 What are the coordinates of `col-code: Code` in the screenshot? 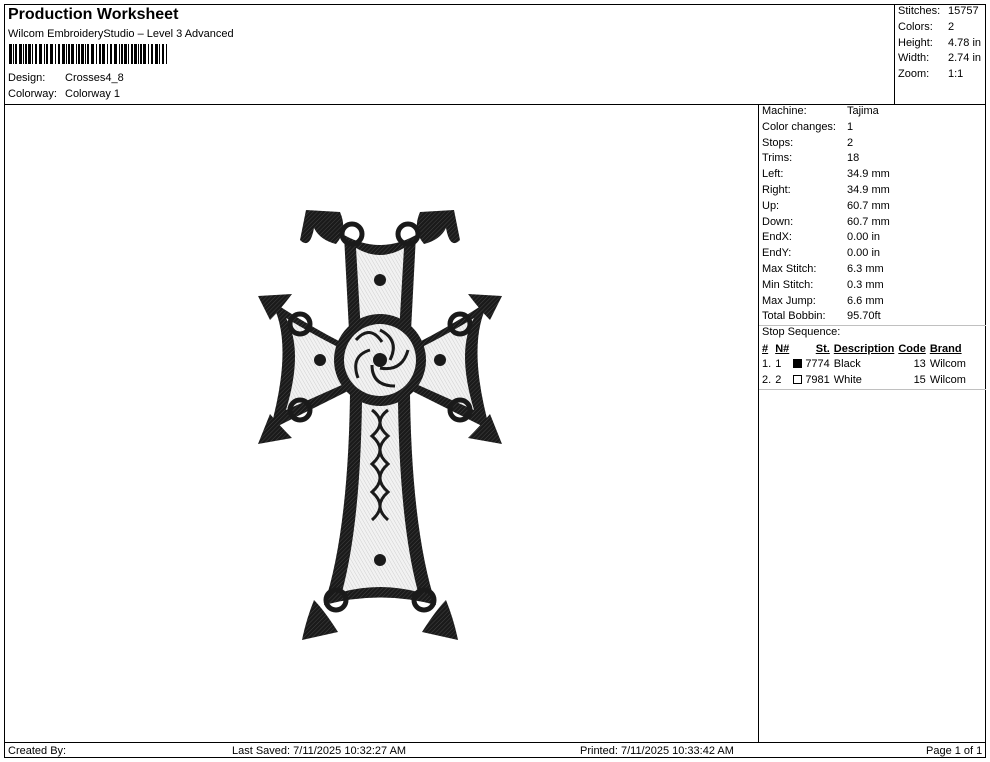 It's located at (912, 348).